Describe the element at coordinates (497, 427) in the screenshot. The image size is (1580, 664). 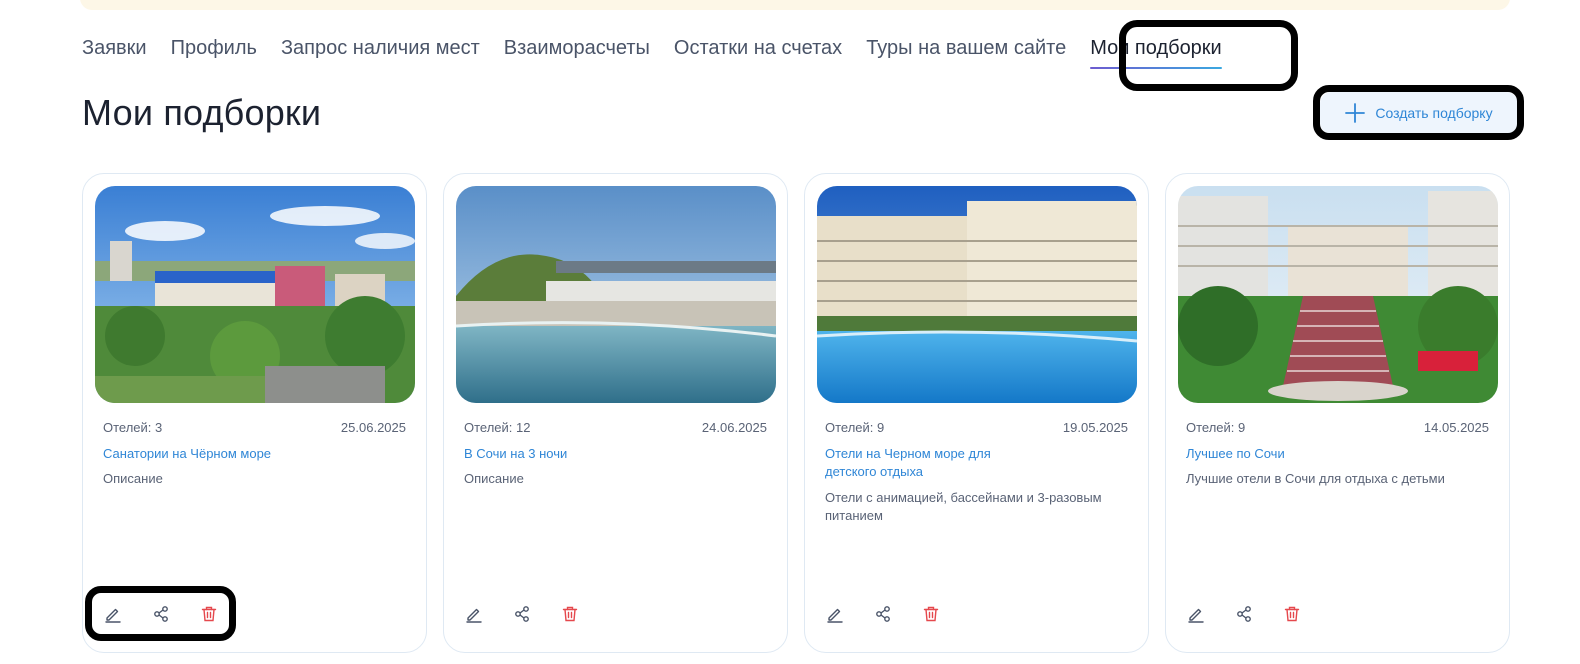
I see `hotels-count: Отелей: 12` at that location.